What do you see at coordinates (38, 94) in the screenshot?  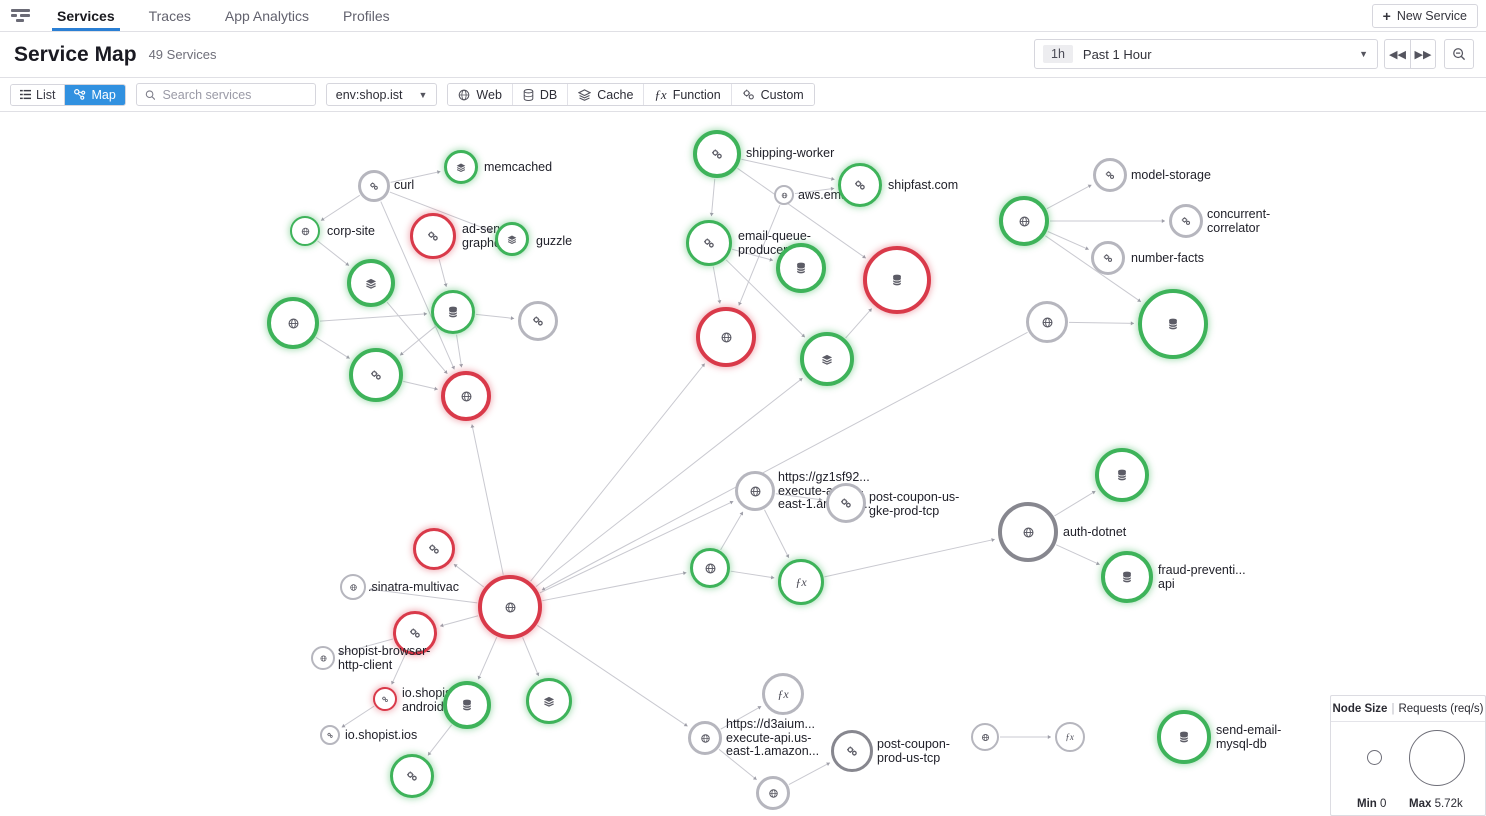 I see `view-mode-list: List` at bounding box center [38, 94].